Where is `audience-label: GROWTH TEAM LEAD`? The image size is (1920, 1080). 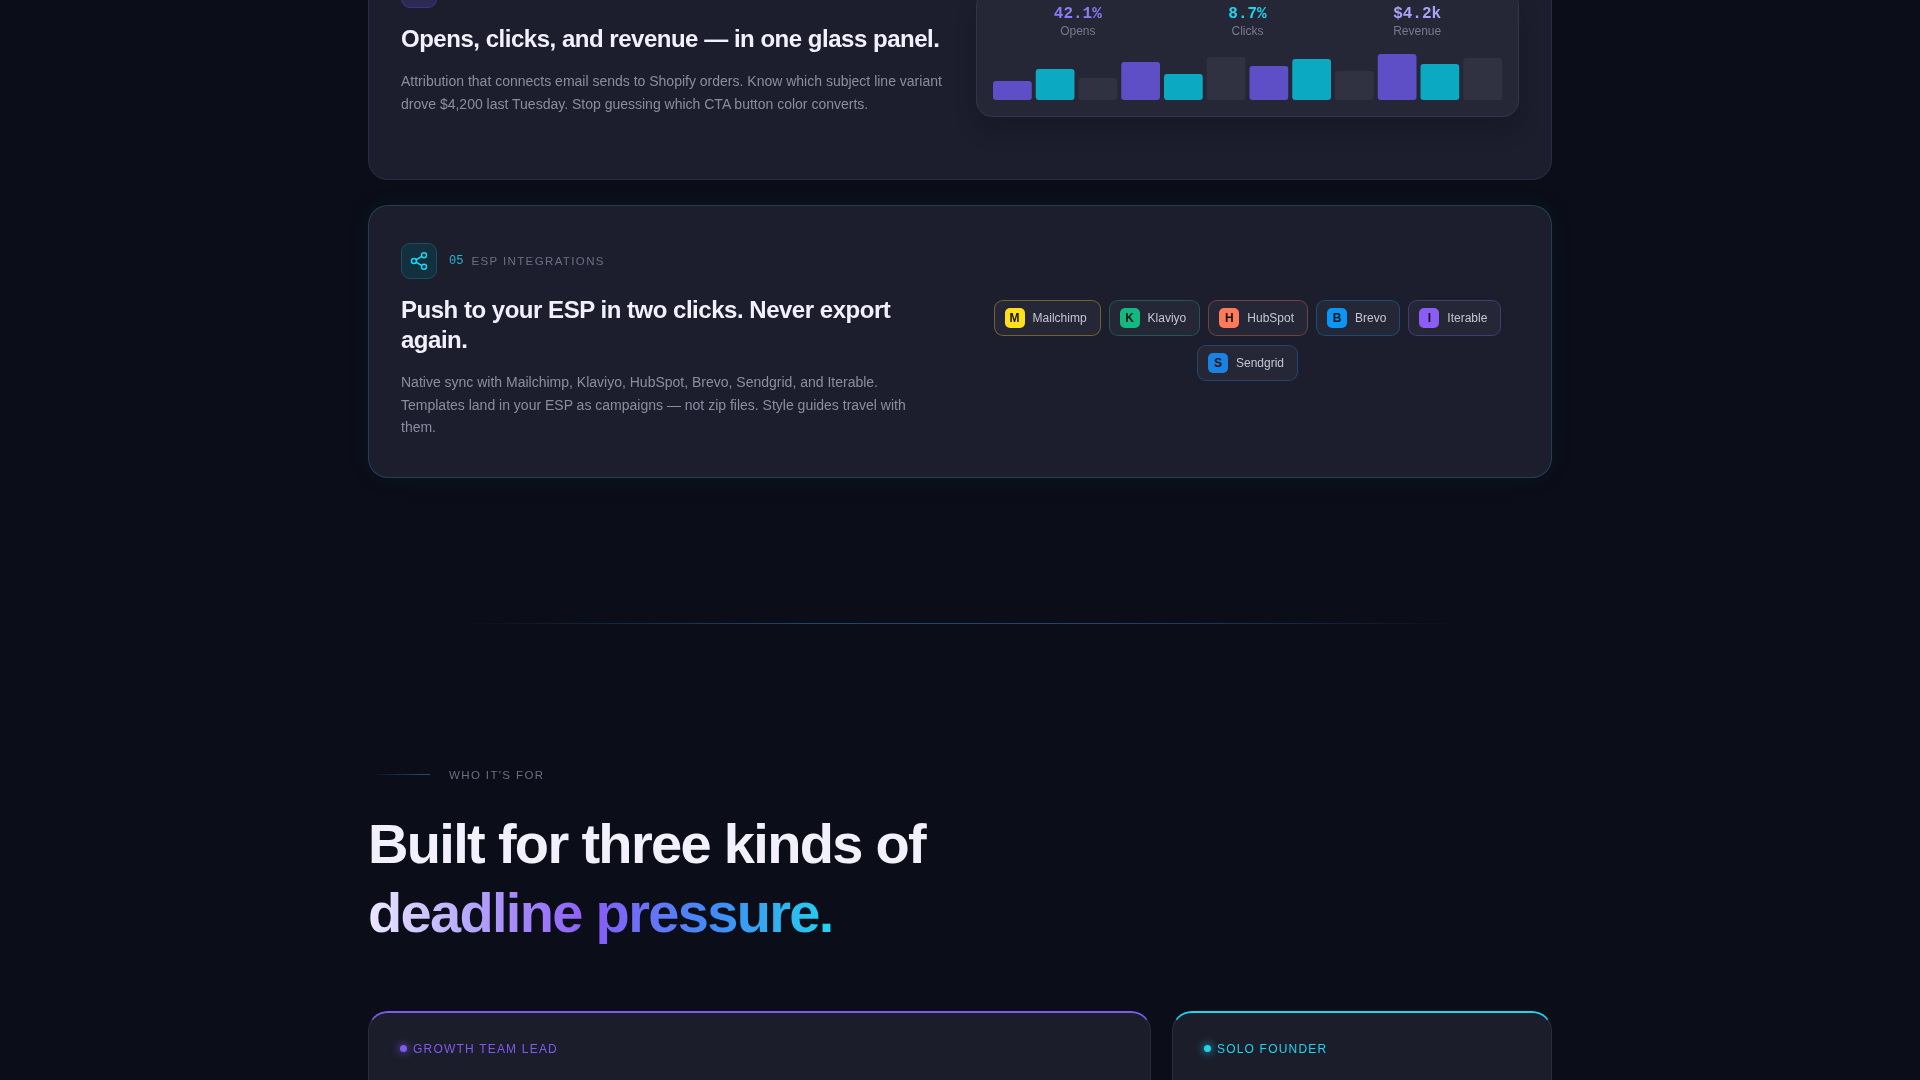
audience-label: GROWTH TEAM LEAD is located at coordinates (485, 1048).